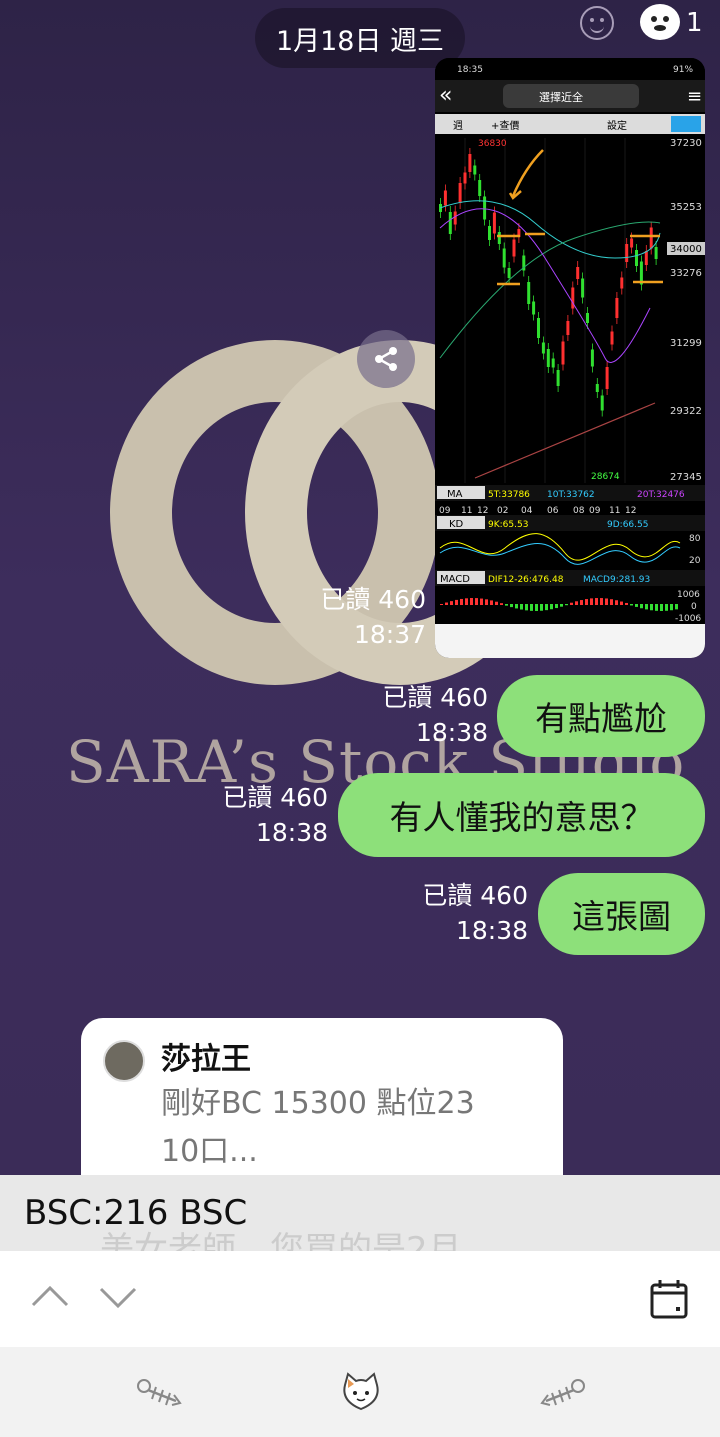  I want to click on macd-value-2: MACD9:281.93, so click(616, 580).